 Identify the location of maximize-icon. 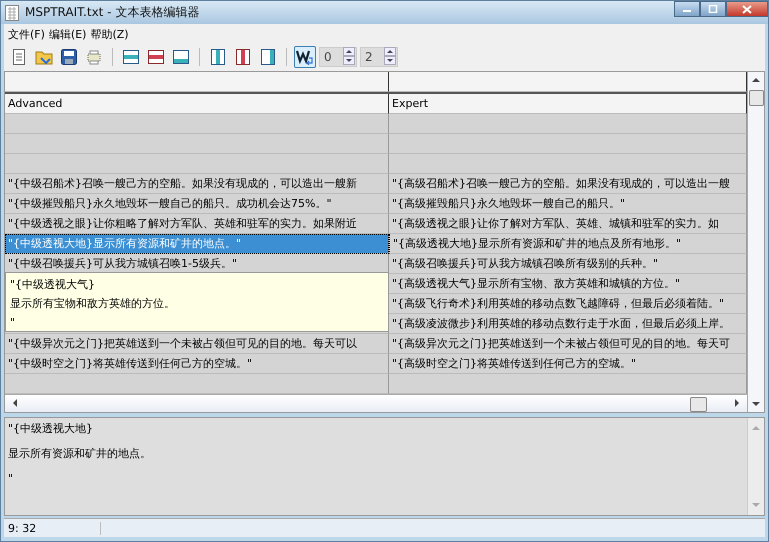
(713, 9).